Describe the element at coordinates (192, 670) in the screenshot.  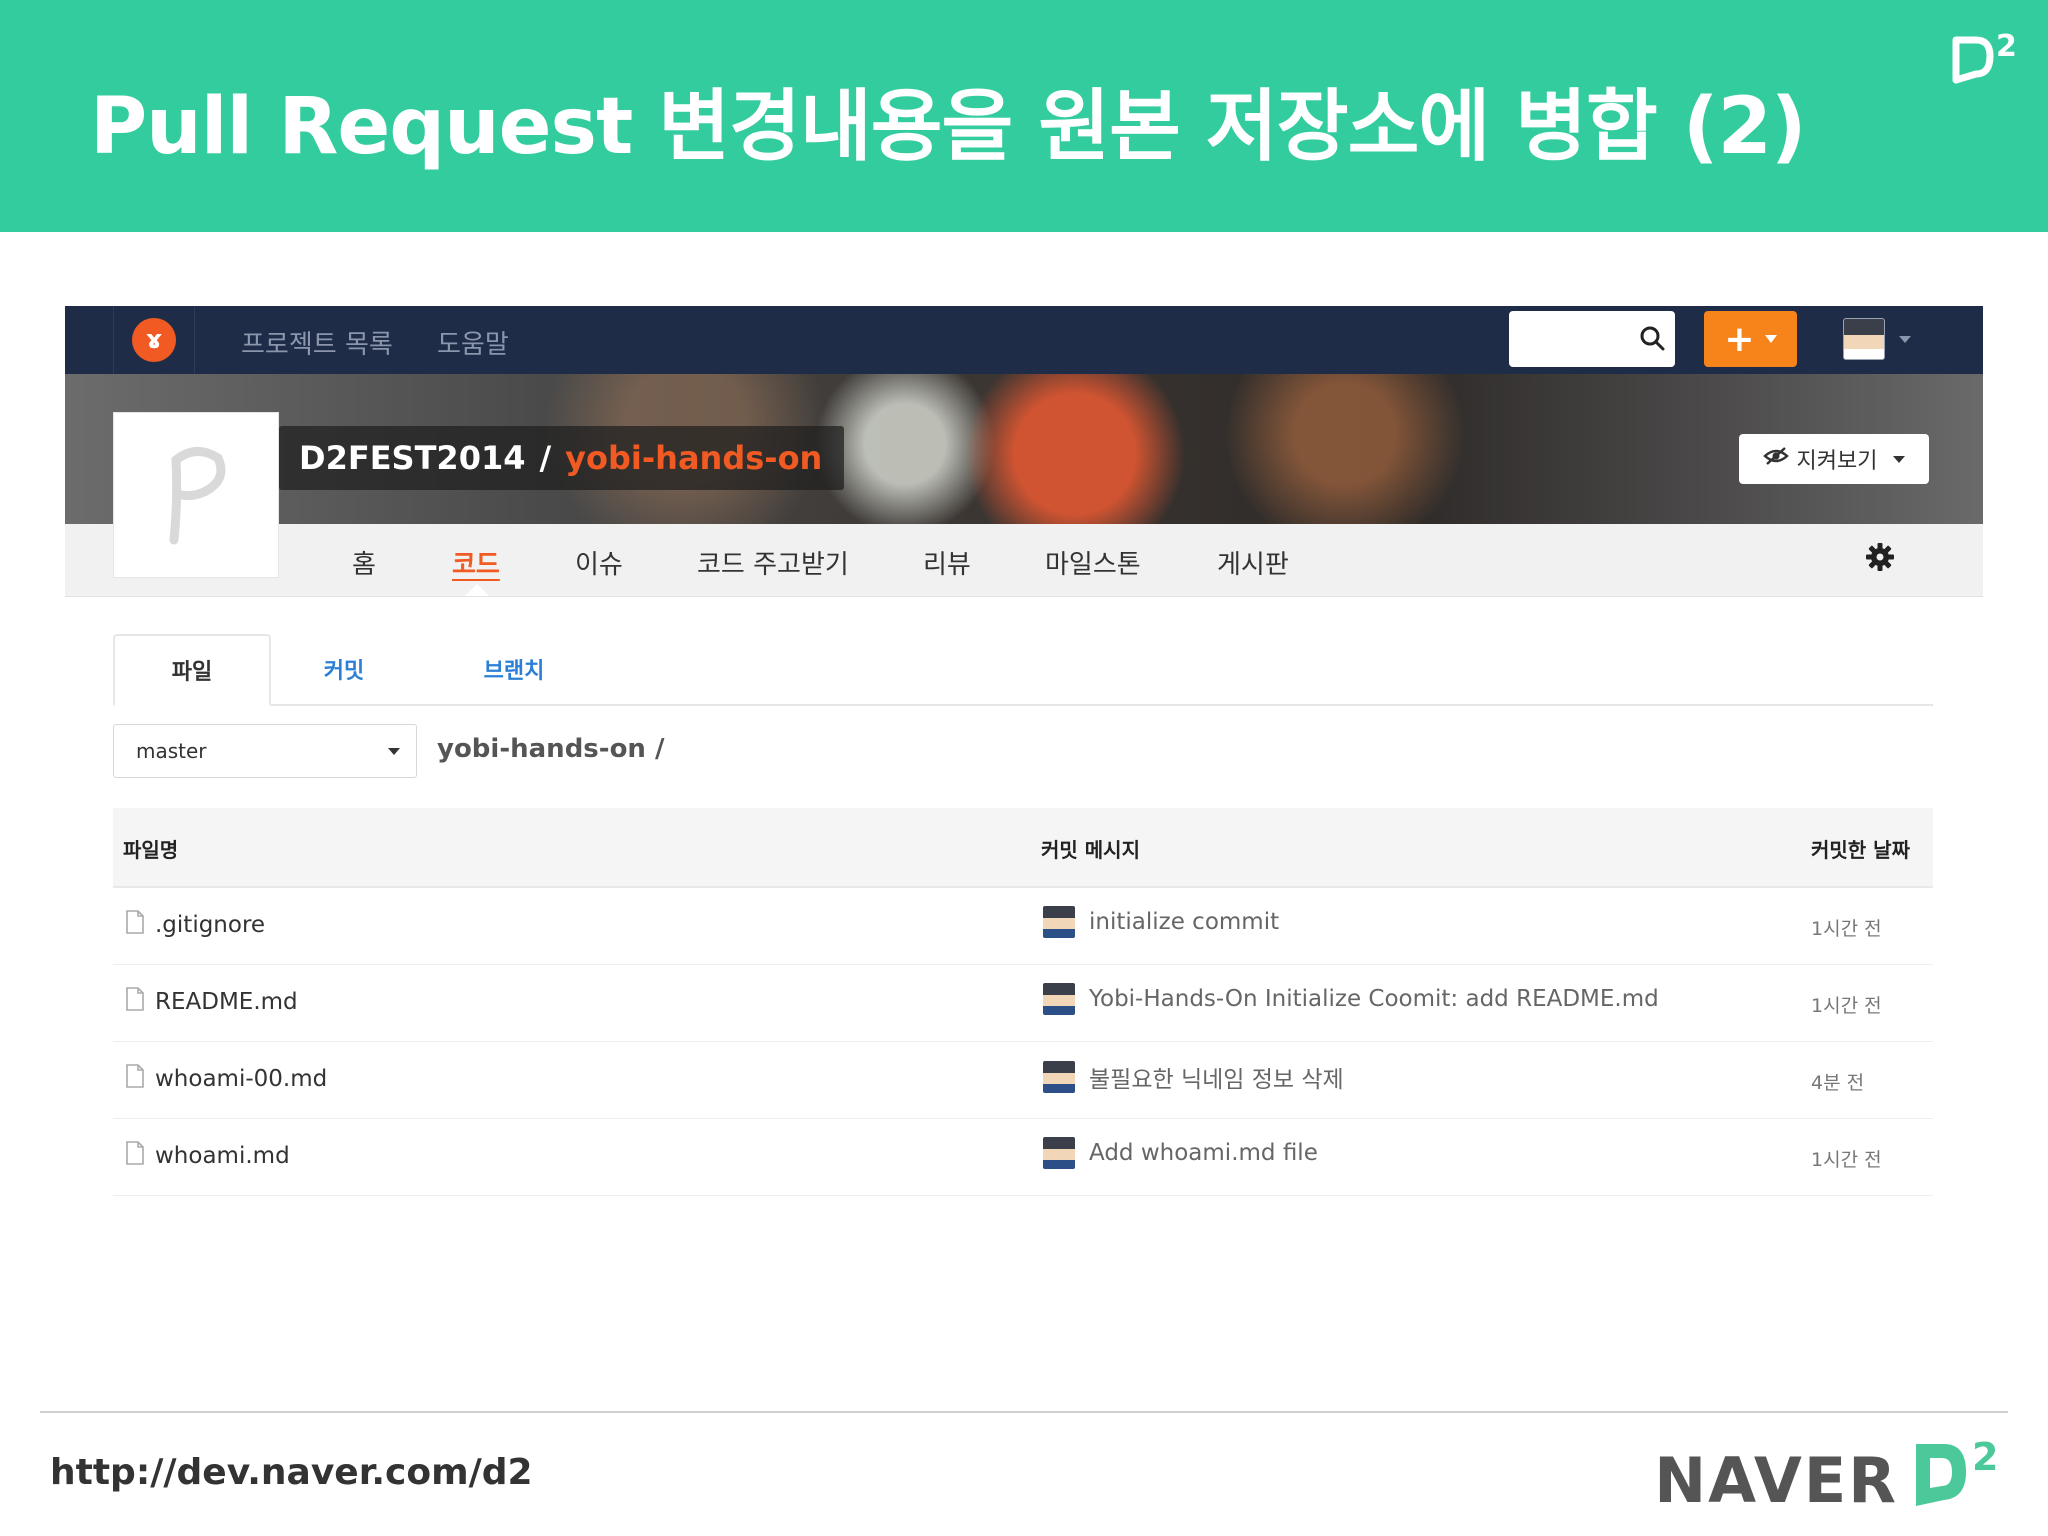
I see `subtab-files: 파일` at that location.